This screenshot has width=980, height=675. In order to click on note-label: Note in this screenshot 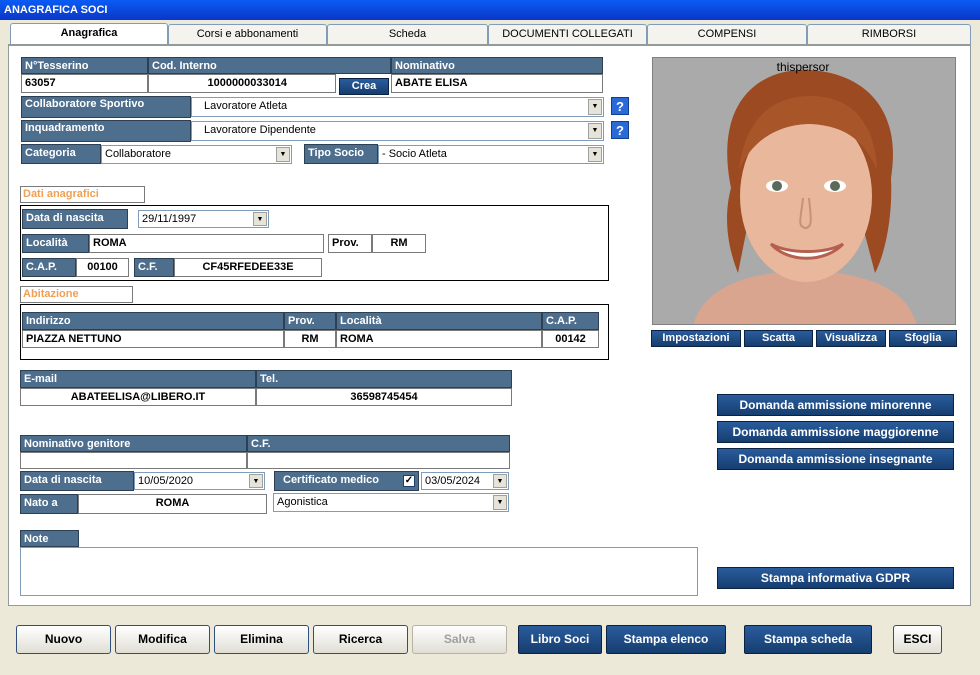, I will do `click(49, 538)`.